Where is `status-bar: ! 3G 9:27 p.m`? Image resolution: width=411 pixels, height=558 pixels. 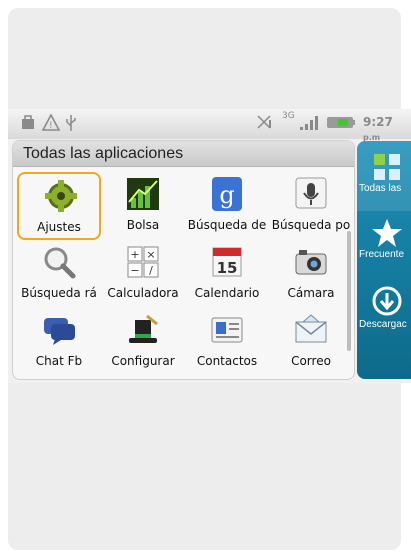 status-bar: ! 3G 9:27 p.m is located at coordinates (209, 125).